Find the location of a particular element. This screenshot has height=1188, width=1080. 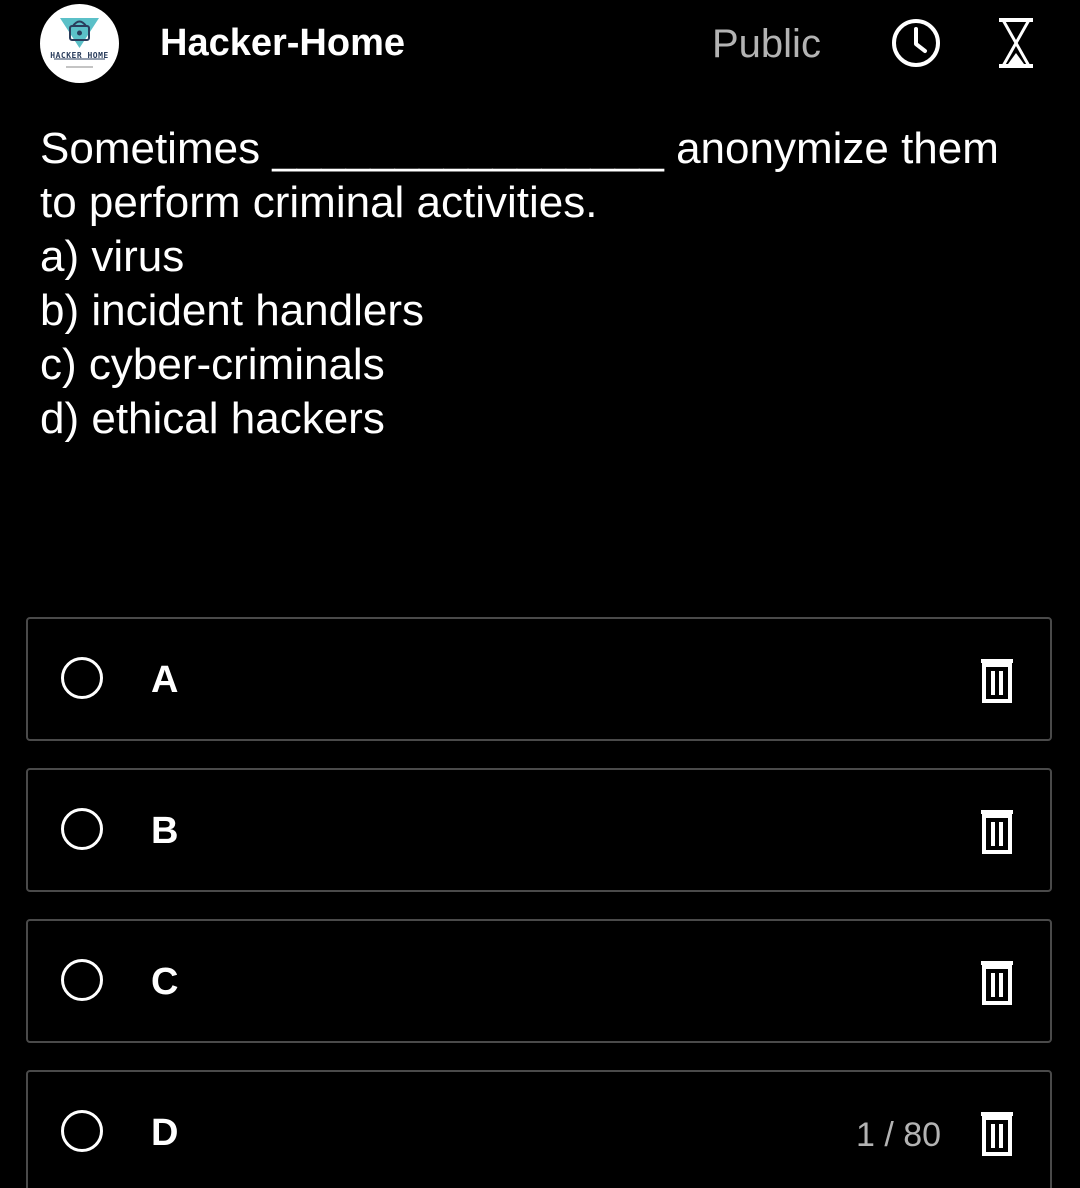

question-blank: ________________ is located at coordinates (468, 148).